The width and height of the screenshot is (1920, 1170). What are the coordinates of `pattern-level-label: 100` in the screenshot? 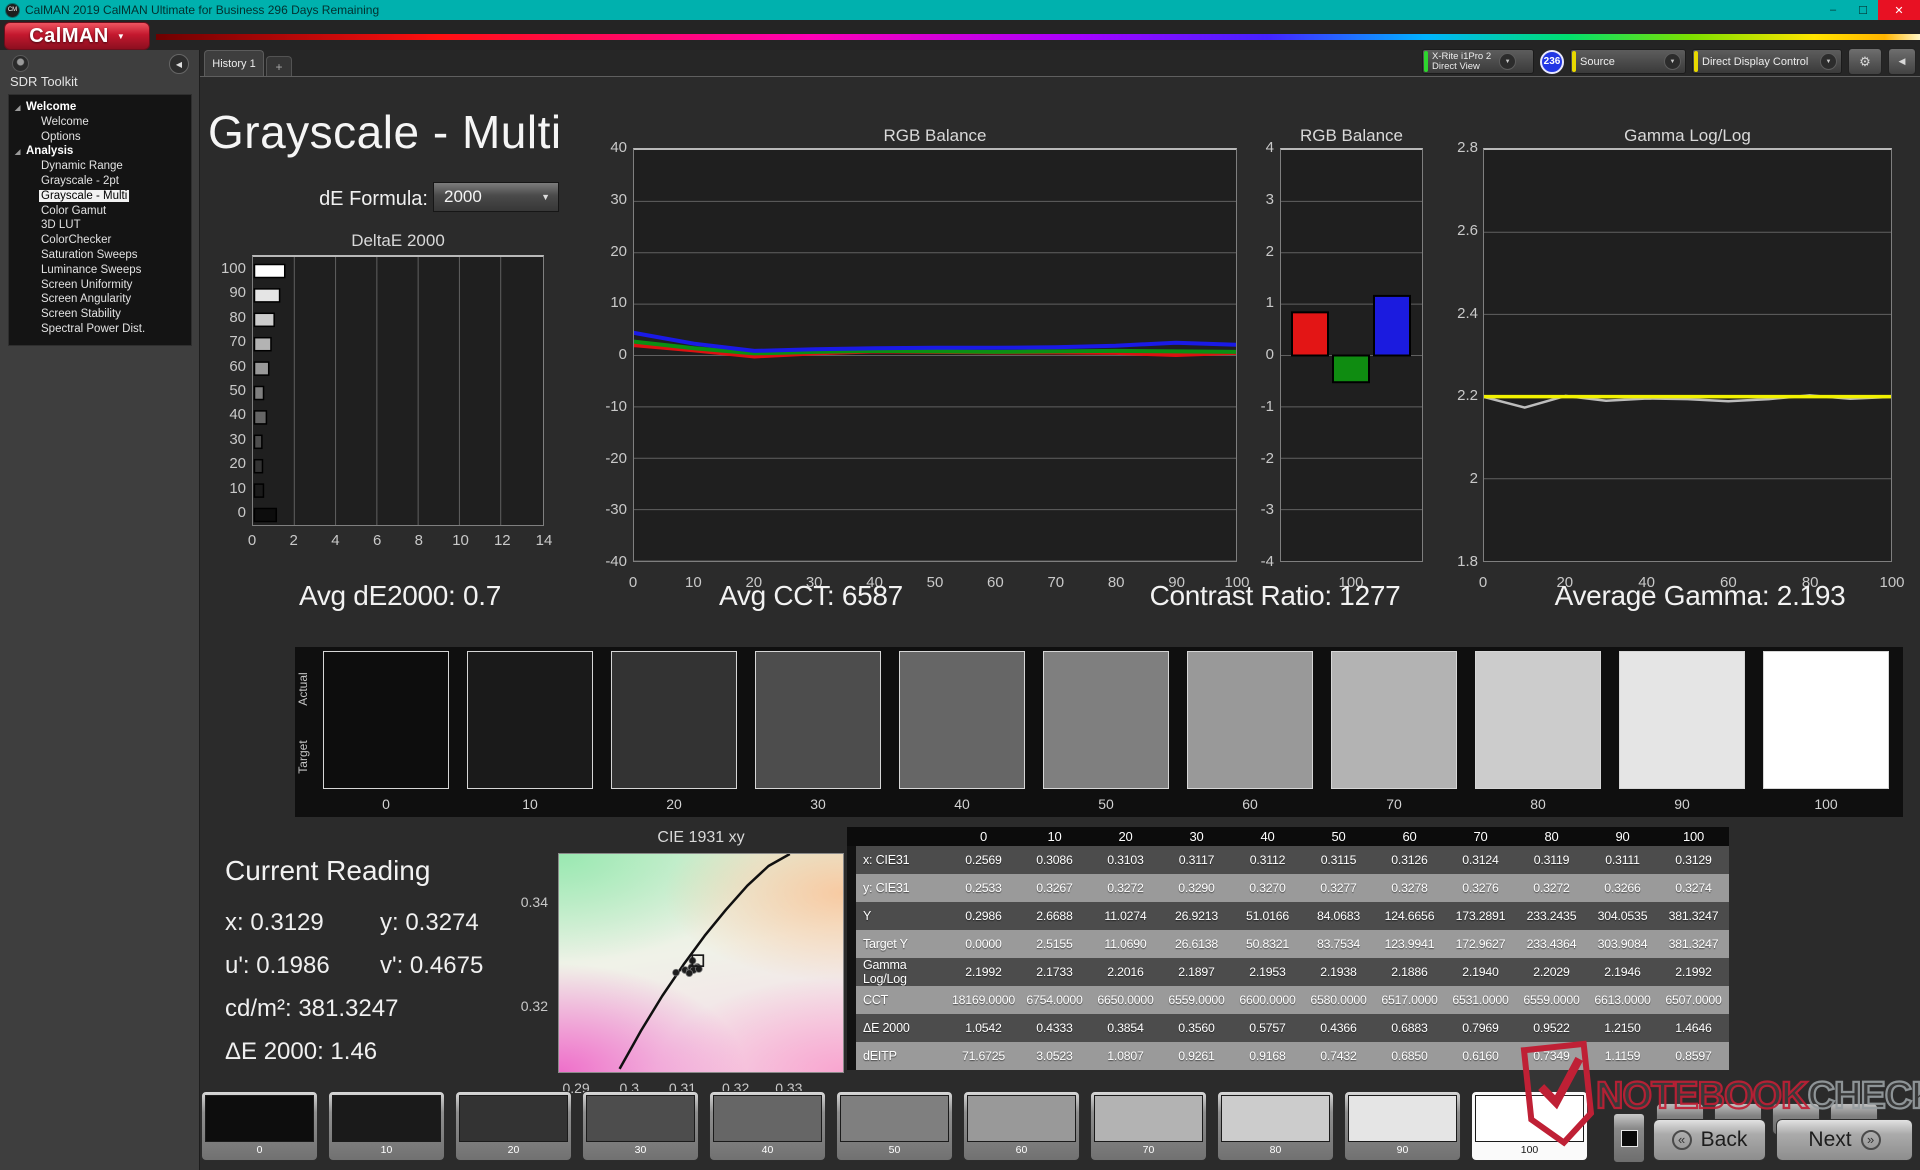 It's located at (1529, 1150).